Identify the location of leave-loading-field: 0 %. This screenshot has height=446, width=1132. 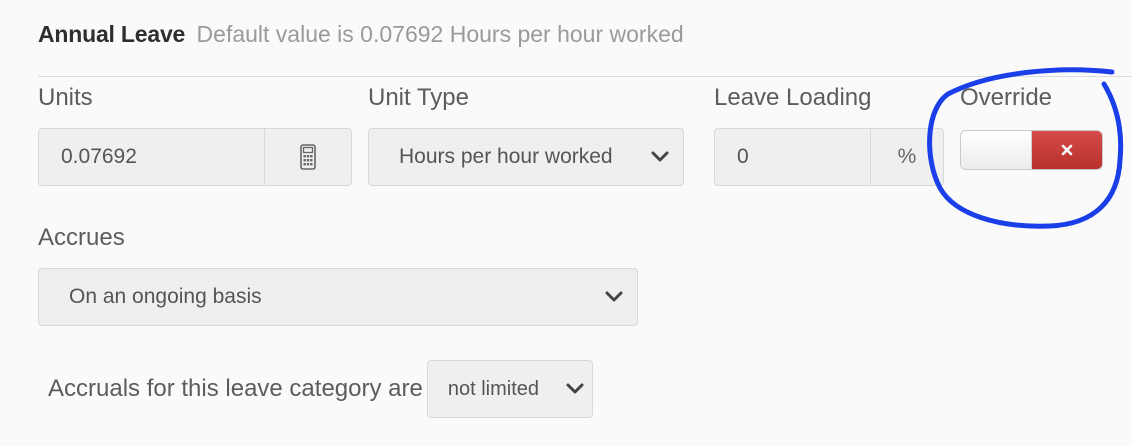
(829, 157).